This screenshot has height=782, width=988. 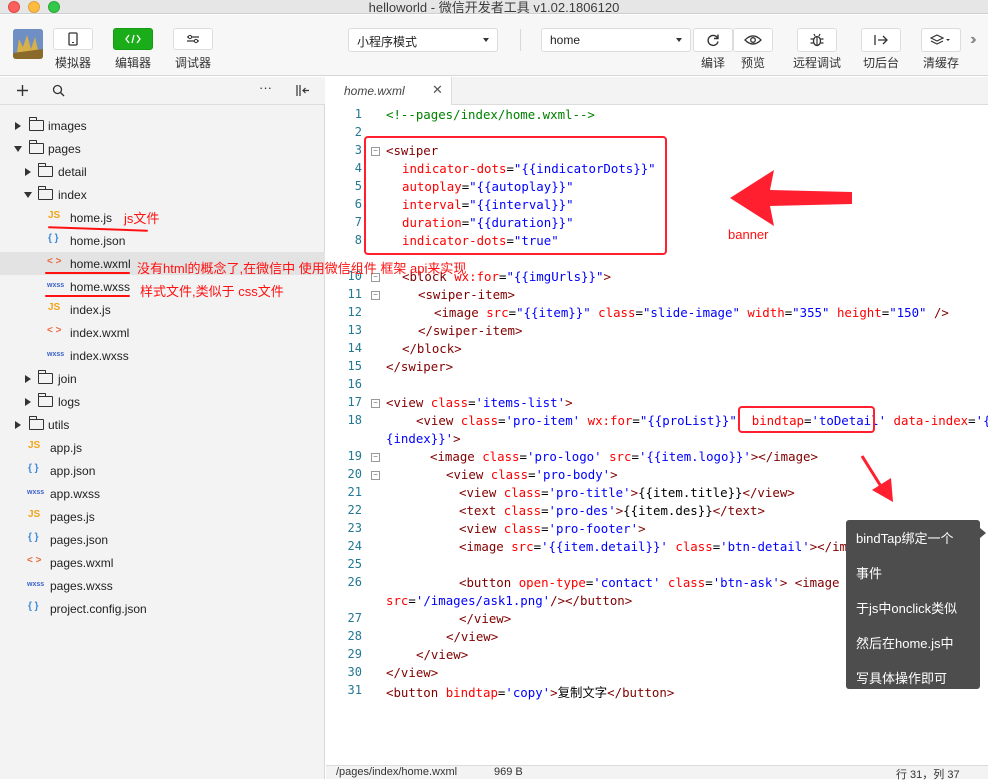 What do you see at coordinates (817, 40) in the screenshot?
I see `remote-debug-button` at bounding box center [817, 40].